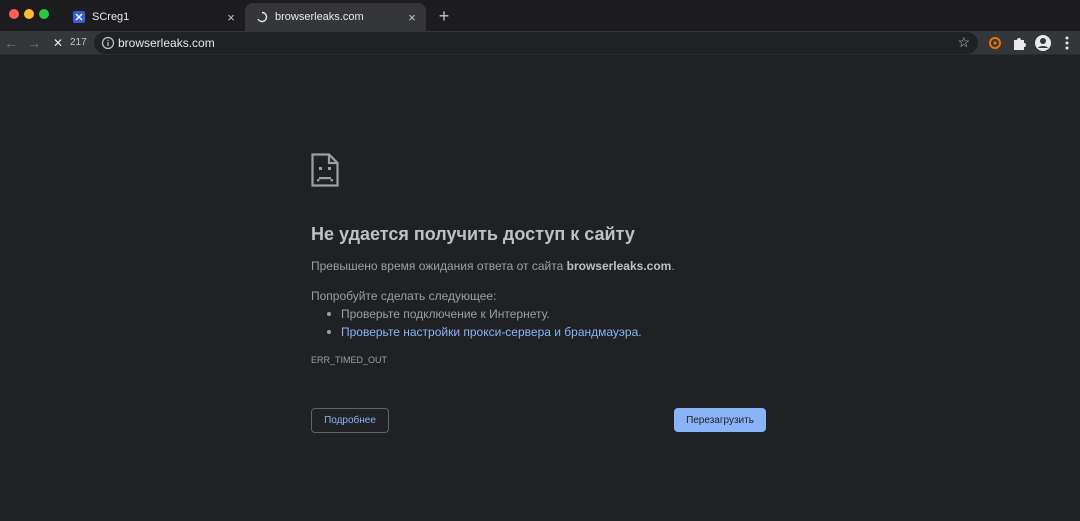 The image size is (1080, 521). Describe the element at coordinates (540, 15) in the screenshot. I see `tab-strip: SCreg1 × browserleaks.com × +` at that location.